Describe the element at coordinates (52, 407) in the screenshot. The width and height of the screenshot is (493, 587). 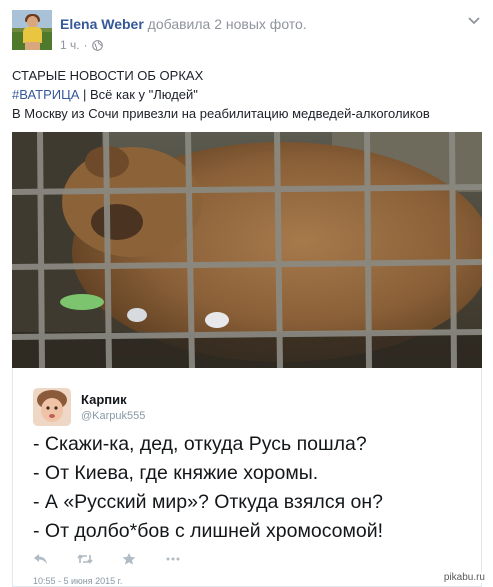
I see `tweet-avatar` at that location.